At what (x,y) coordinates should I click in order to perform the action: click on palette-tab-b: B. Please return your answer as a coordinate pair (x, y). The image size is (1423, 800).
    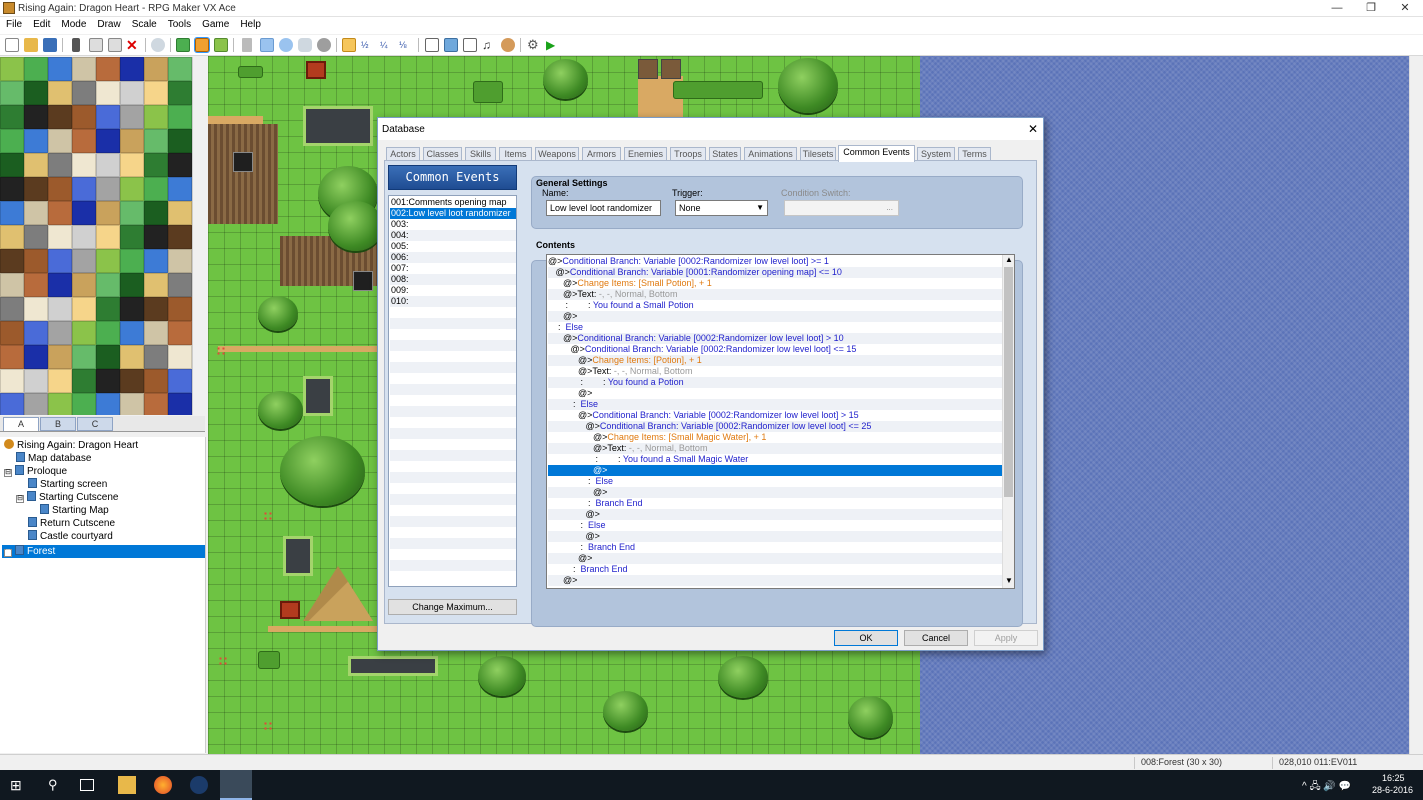
    Looking at the image, I should click on (58, 424).